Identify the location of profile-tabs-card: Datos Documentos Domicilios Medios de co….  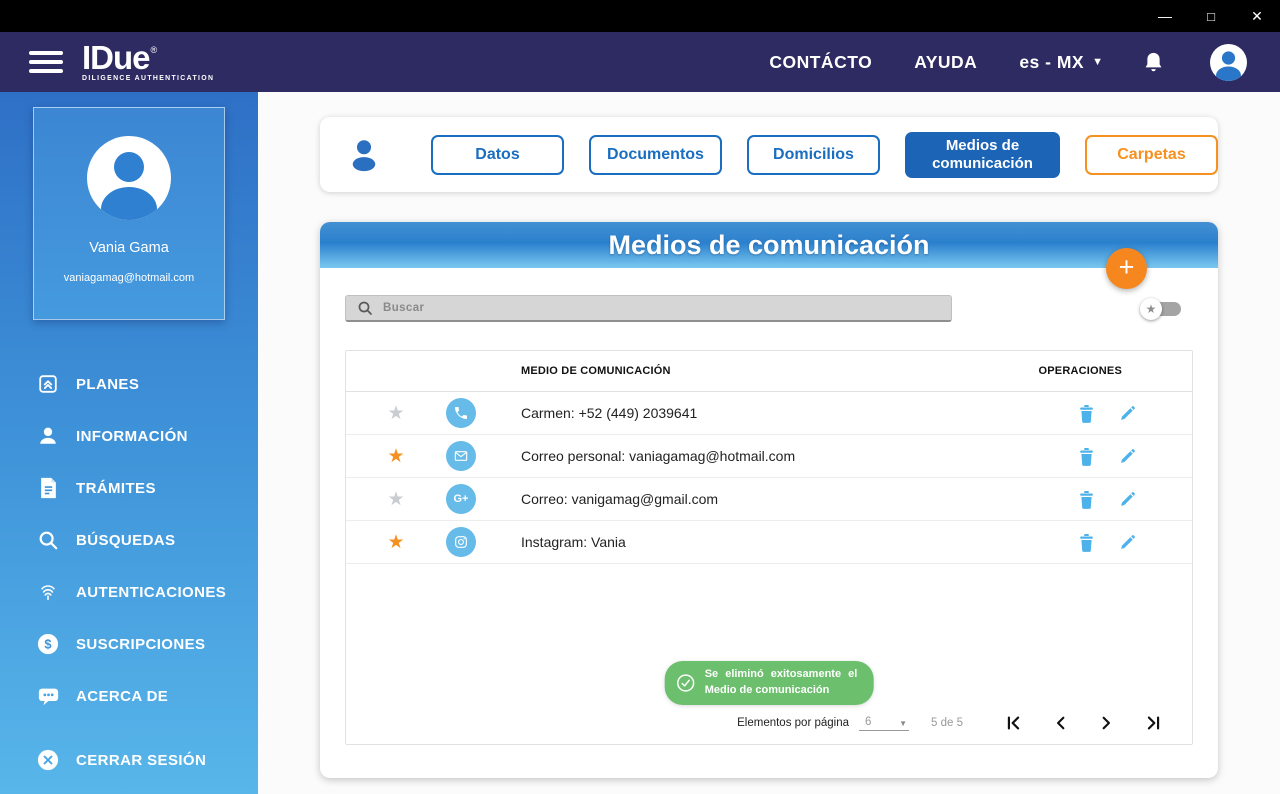
(769, 154).